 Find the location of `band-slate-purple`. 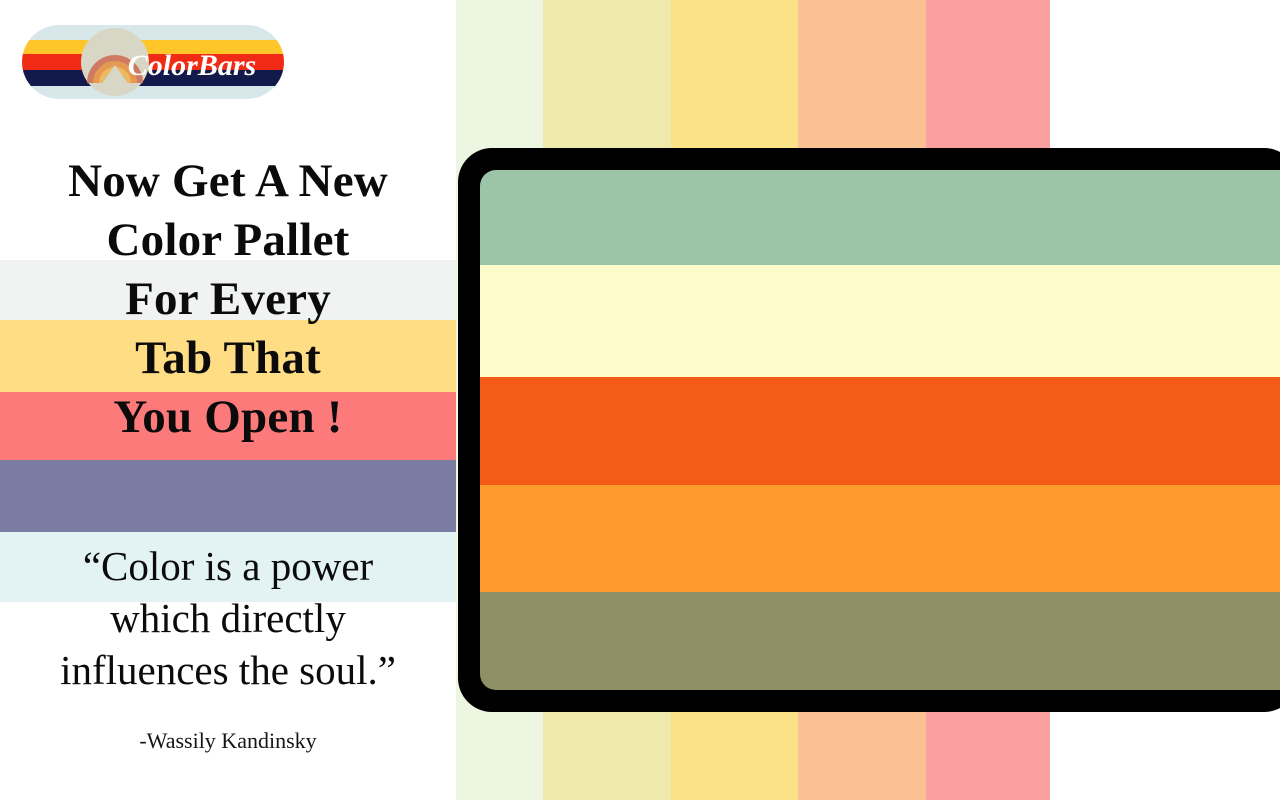

band-slate-purple is located at coordinates (228, 496).